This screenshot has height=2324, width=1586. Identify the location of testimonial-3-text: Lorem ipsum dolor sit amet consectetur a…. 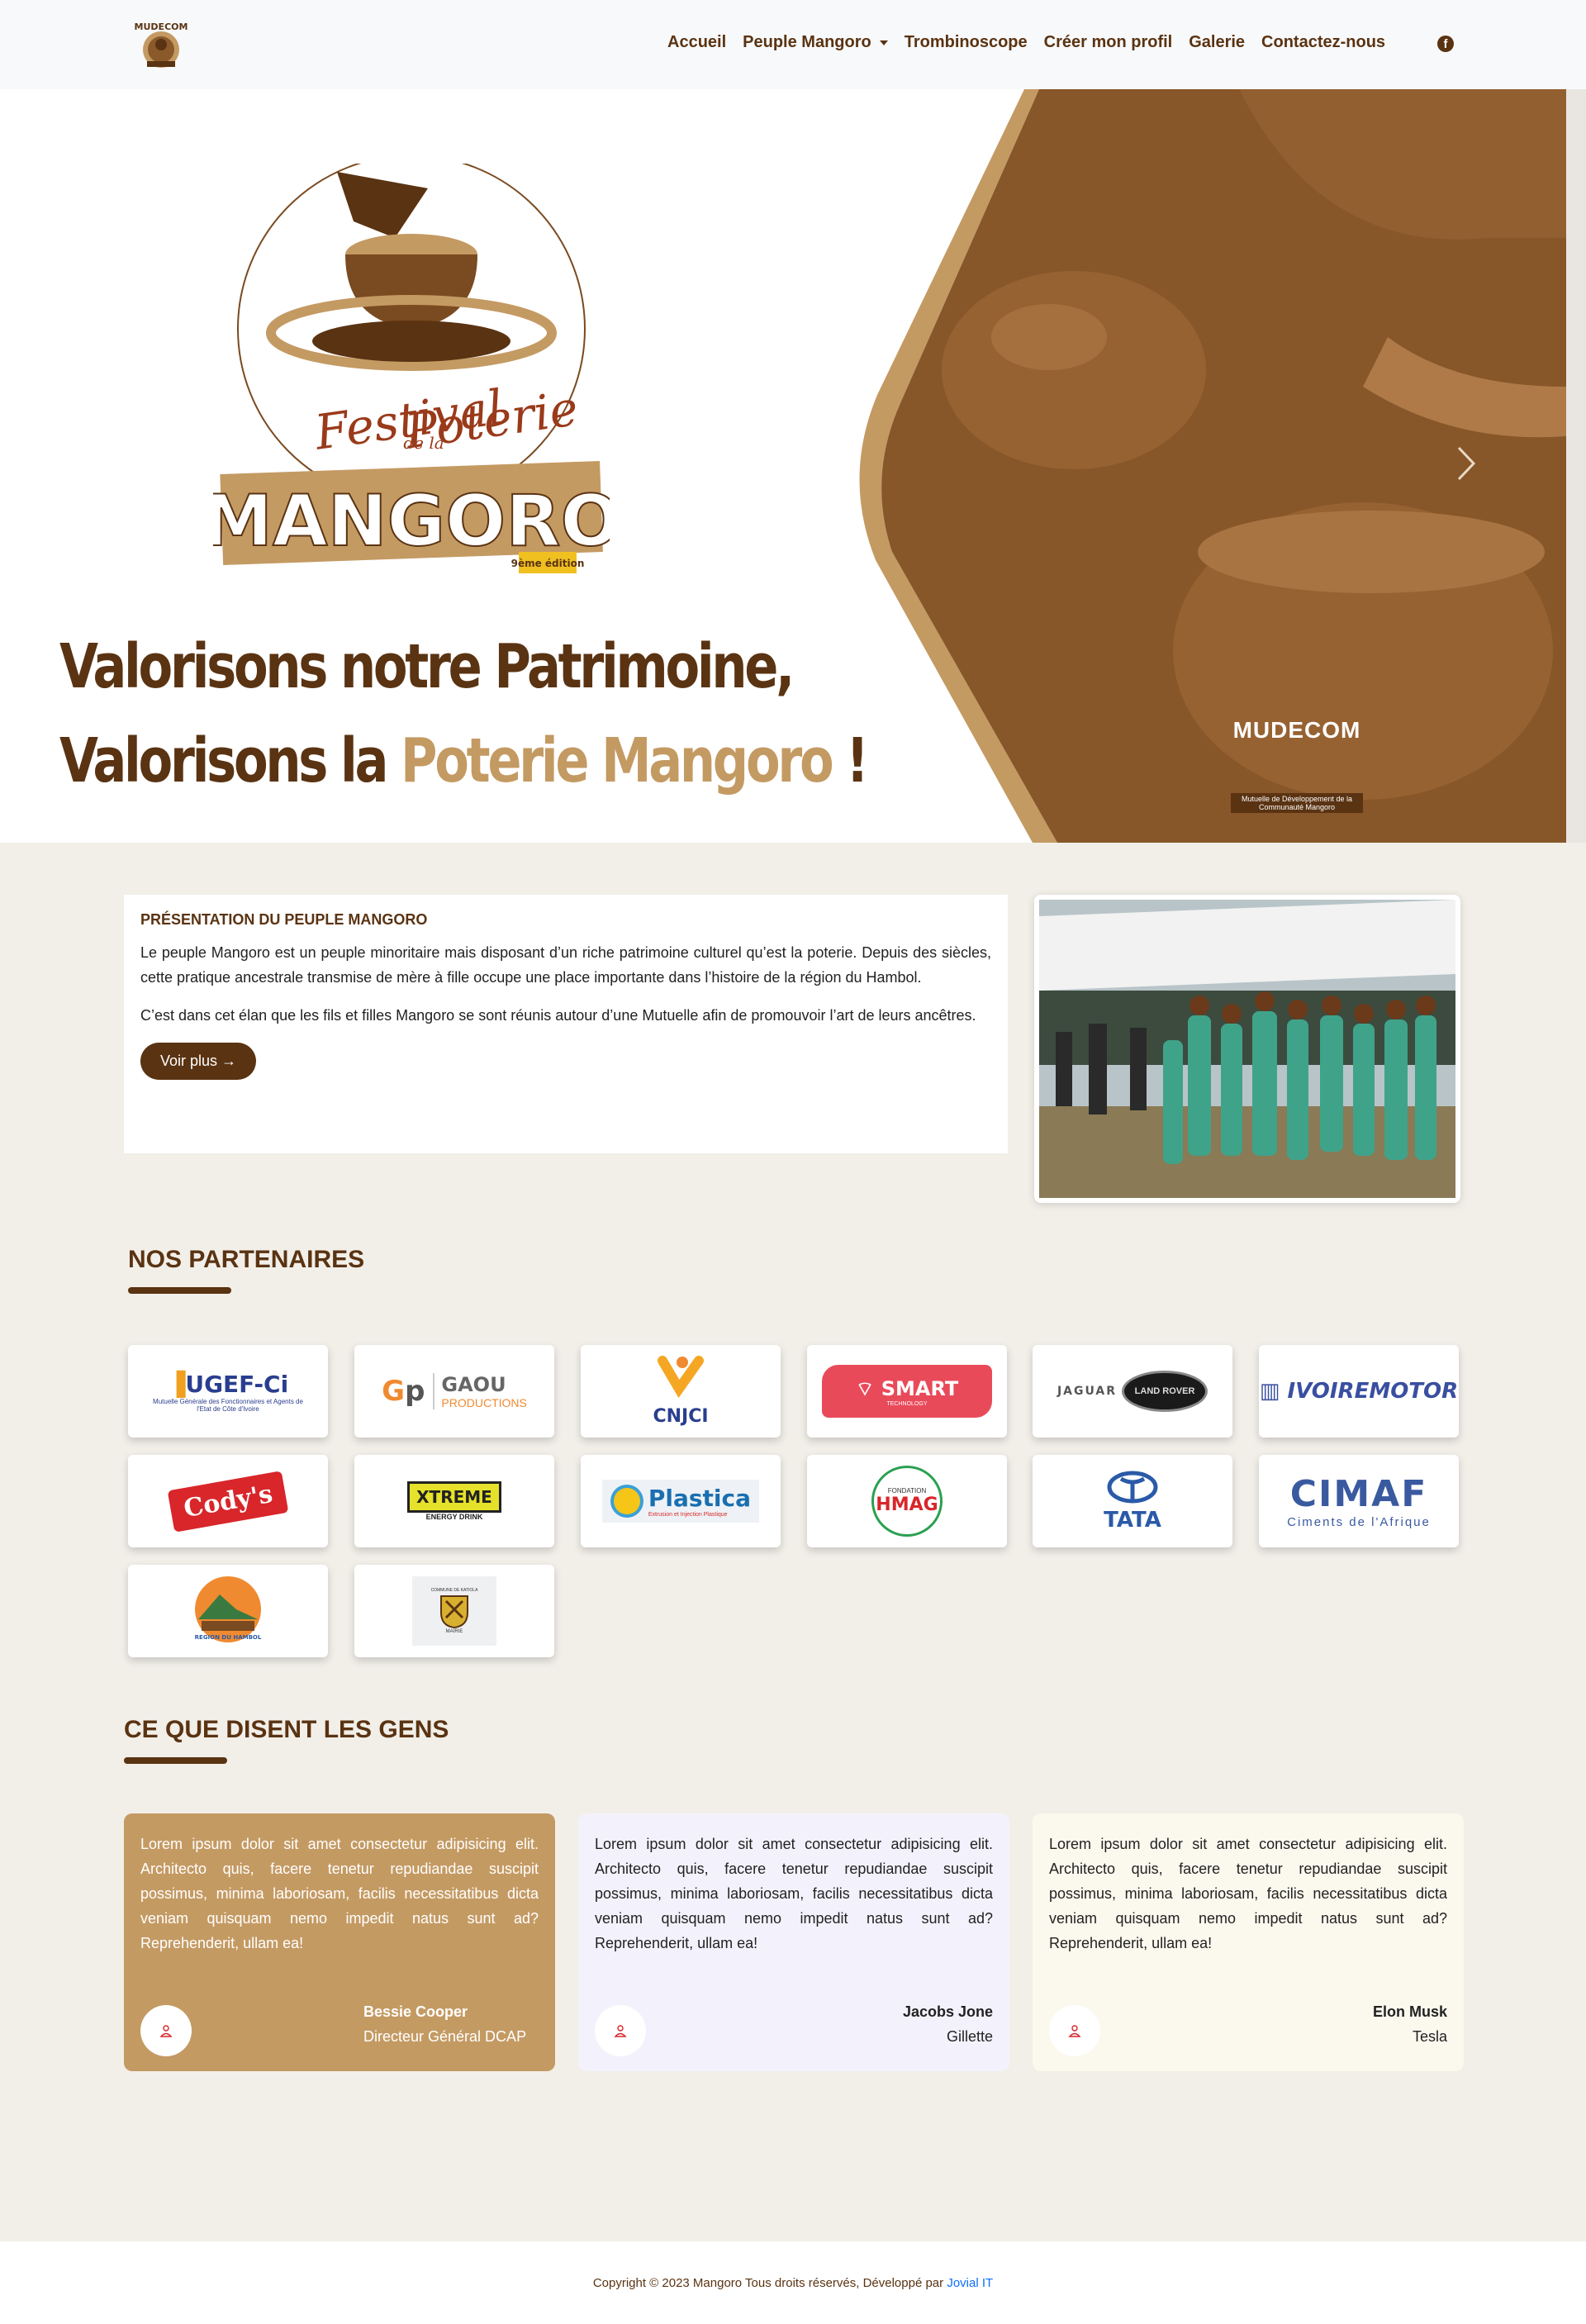
(1248, 1894).